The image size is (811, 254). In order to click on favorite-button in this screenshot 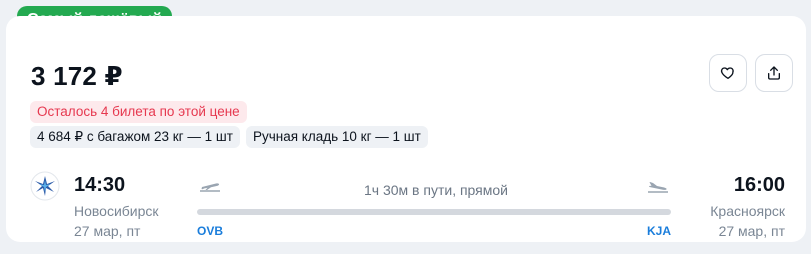, I will do `click(728, 73)`.